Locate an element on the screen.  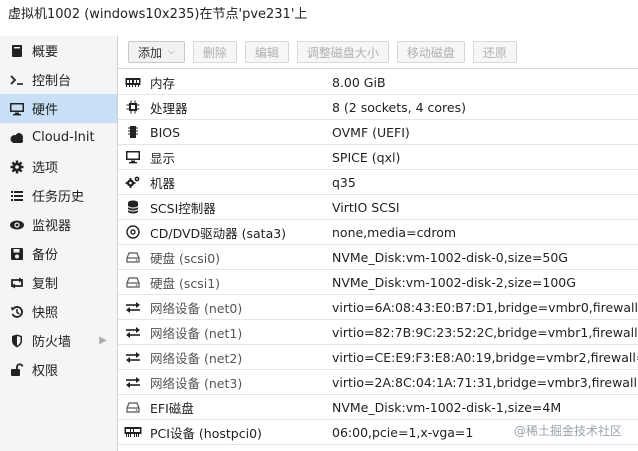
hardware-row-display: 显示 SPICE (qxl) is located at coordinates (378, 157).